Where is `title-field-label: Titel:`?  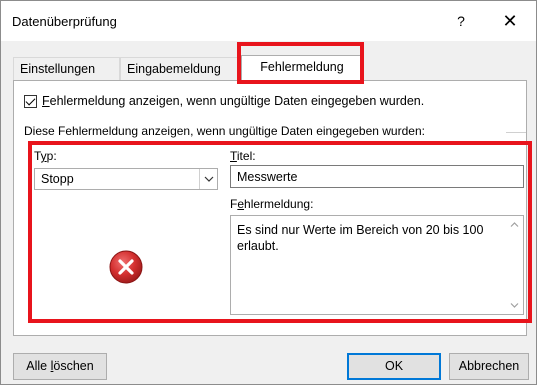
title-field-label: Titel: is located at coordinates (243, 156).